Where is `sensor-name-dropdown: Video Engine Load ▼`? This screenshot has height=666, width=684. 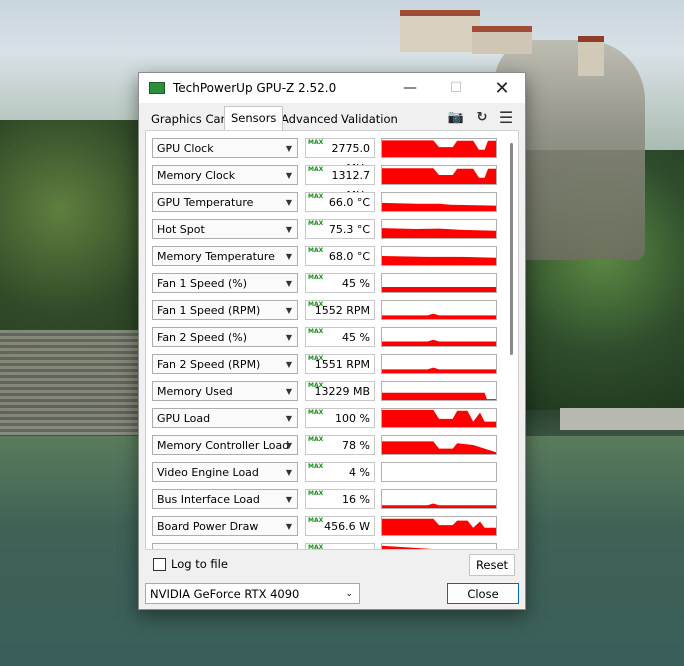 sensor-name-dropdown: Video Engine Load ▼ is located at coordinates (225, 472).